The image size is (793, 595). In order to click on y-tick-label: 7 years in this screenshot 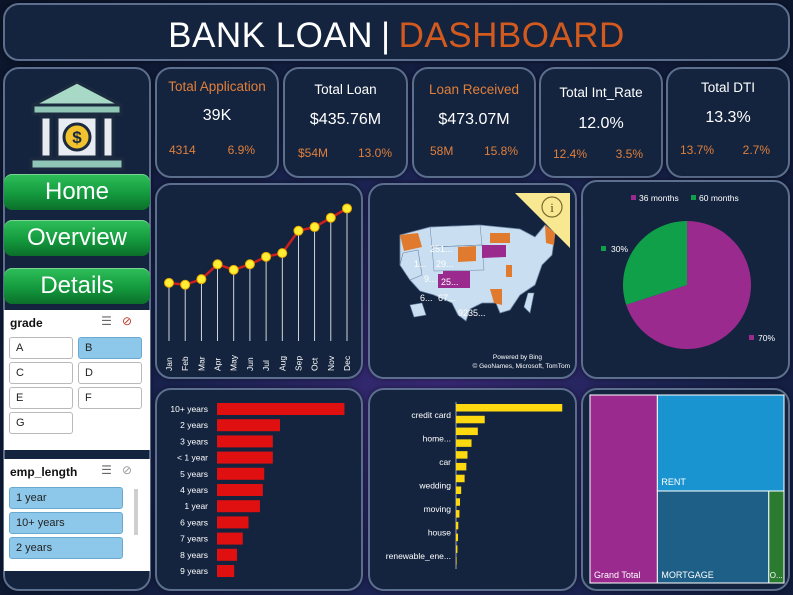, I will do `click(194, 539)`.